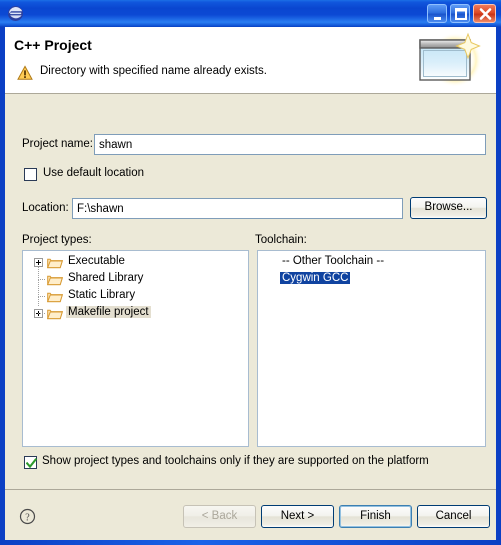 This screenshot has width=501, height=545. What do you see at coordinates (135, 263) in the screenshot?
I see `tree-item-executable: Executable` at bounding box center [135, 263].